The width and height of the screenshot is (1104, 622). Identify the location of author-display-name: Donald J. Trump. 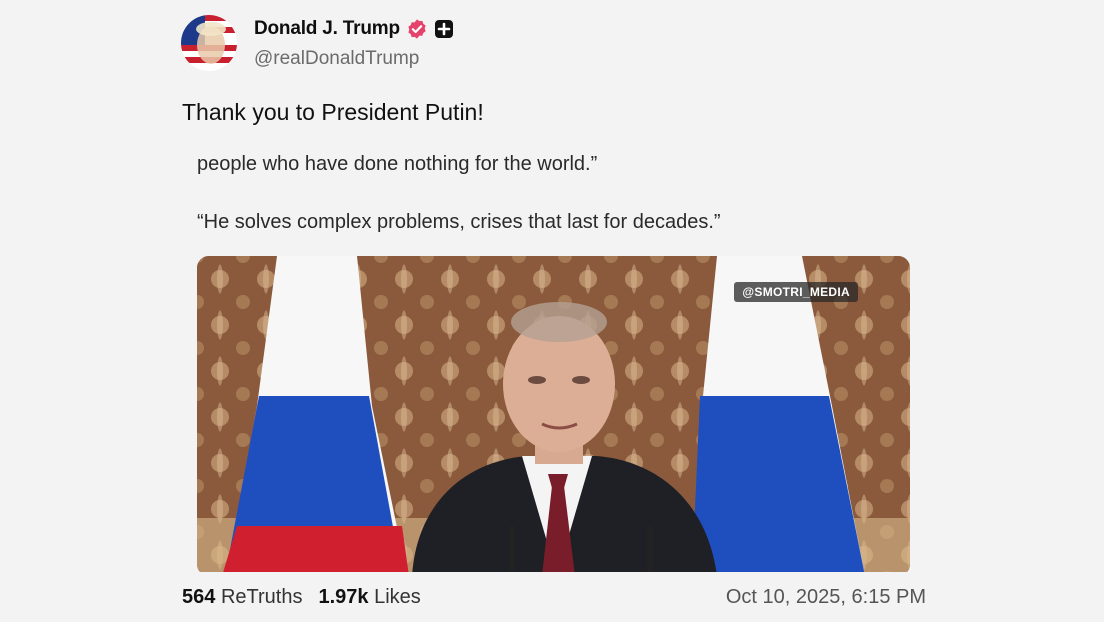
(327, 29).